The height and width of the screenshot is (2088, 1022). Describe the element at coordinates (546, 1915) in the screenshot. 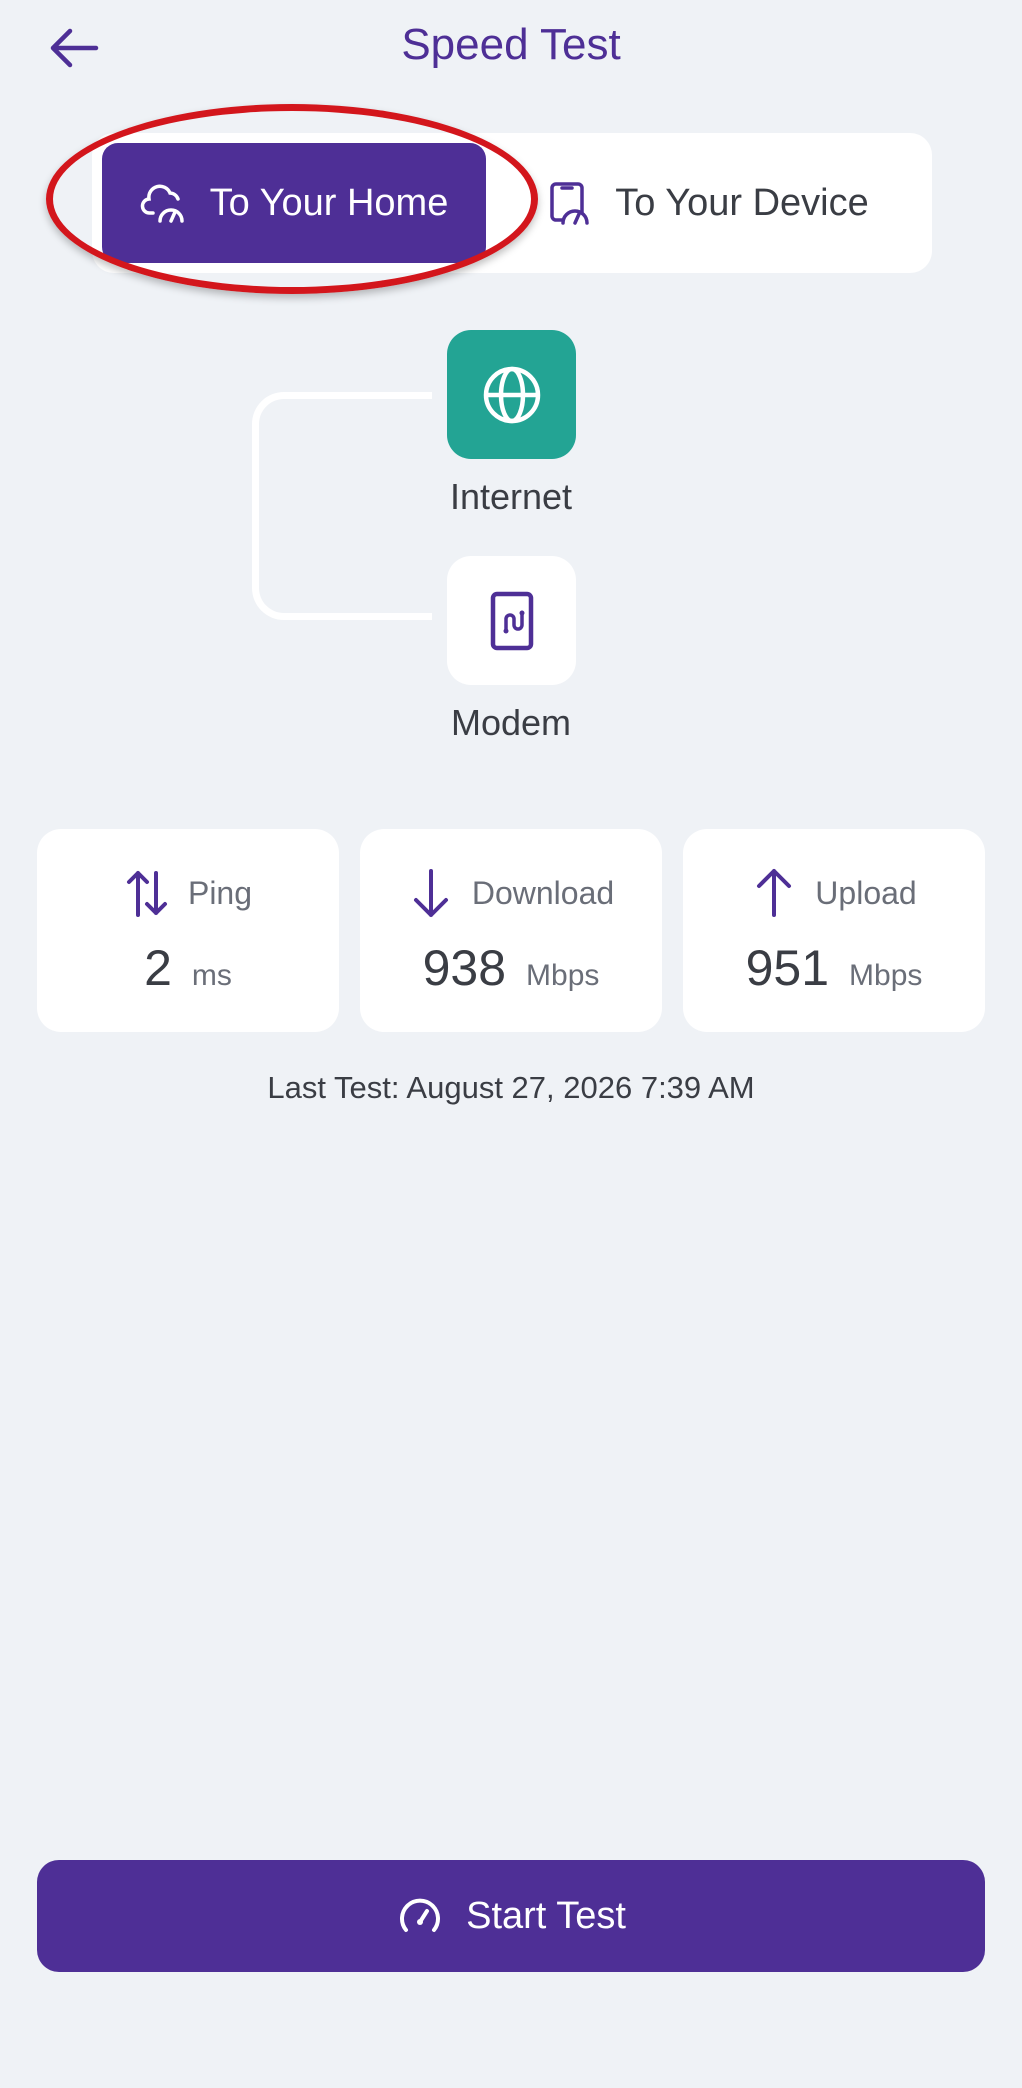

I see `start-test-label: Start Test` at that location.